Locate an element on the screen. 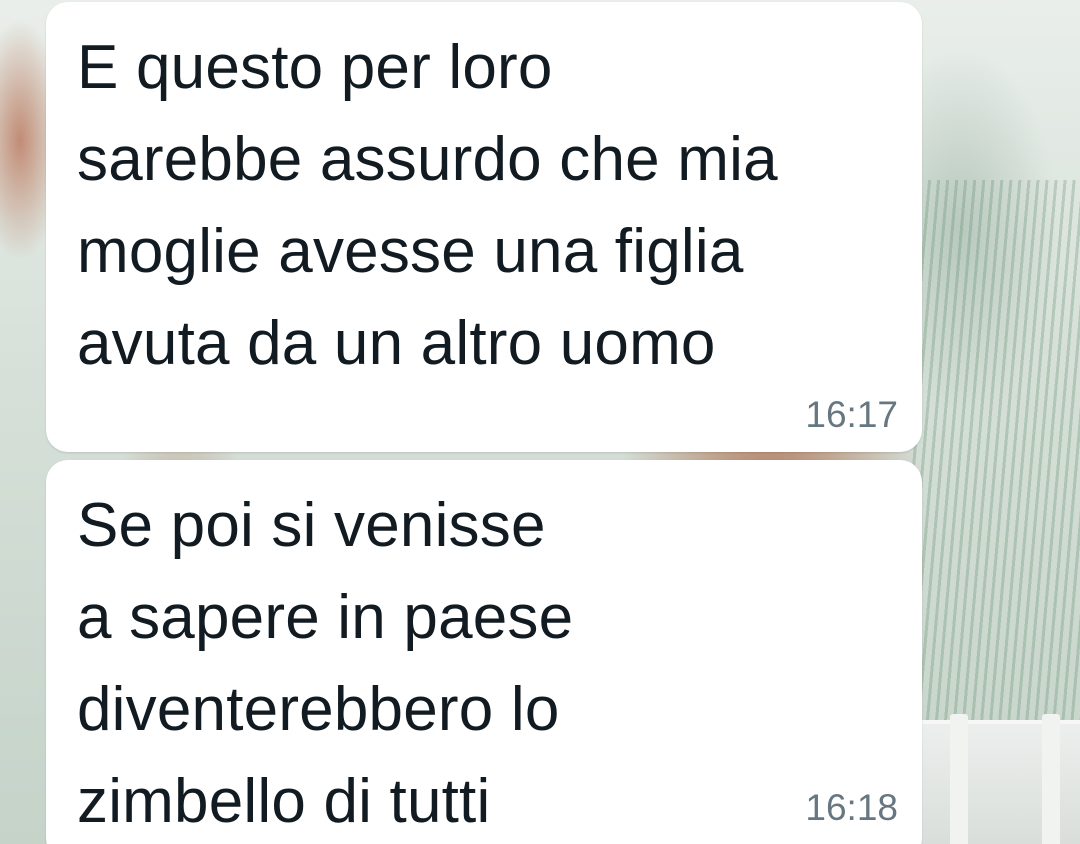 The height and width of the screenshot is (844, 1080). message-line: E questo per loro is located at coordinates (315, 67).